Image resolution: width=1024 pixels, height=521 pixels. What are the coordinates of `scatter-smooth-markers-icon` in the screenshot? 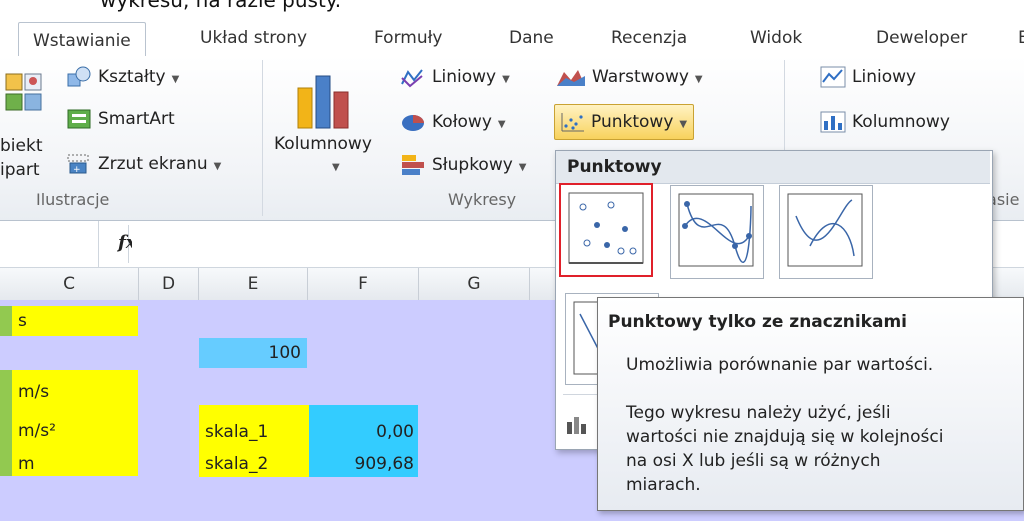 It's located at (716, 230).